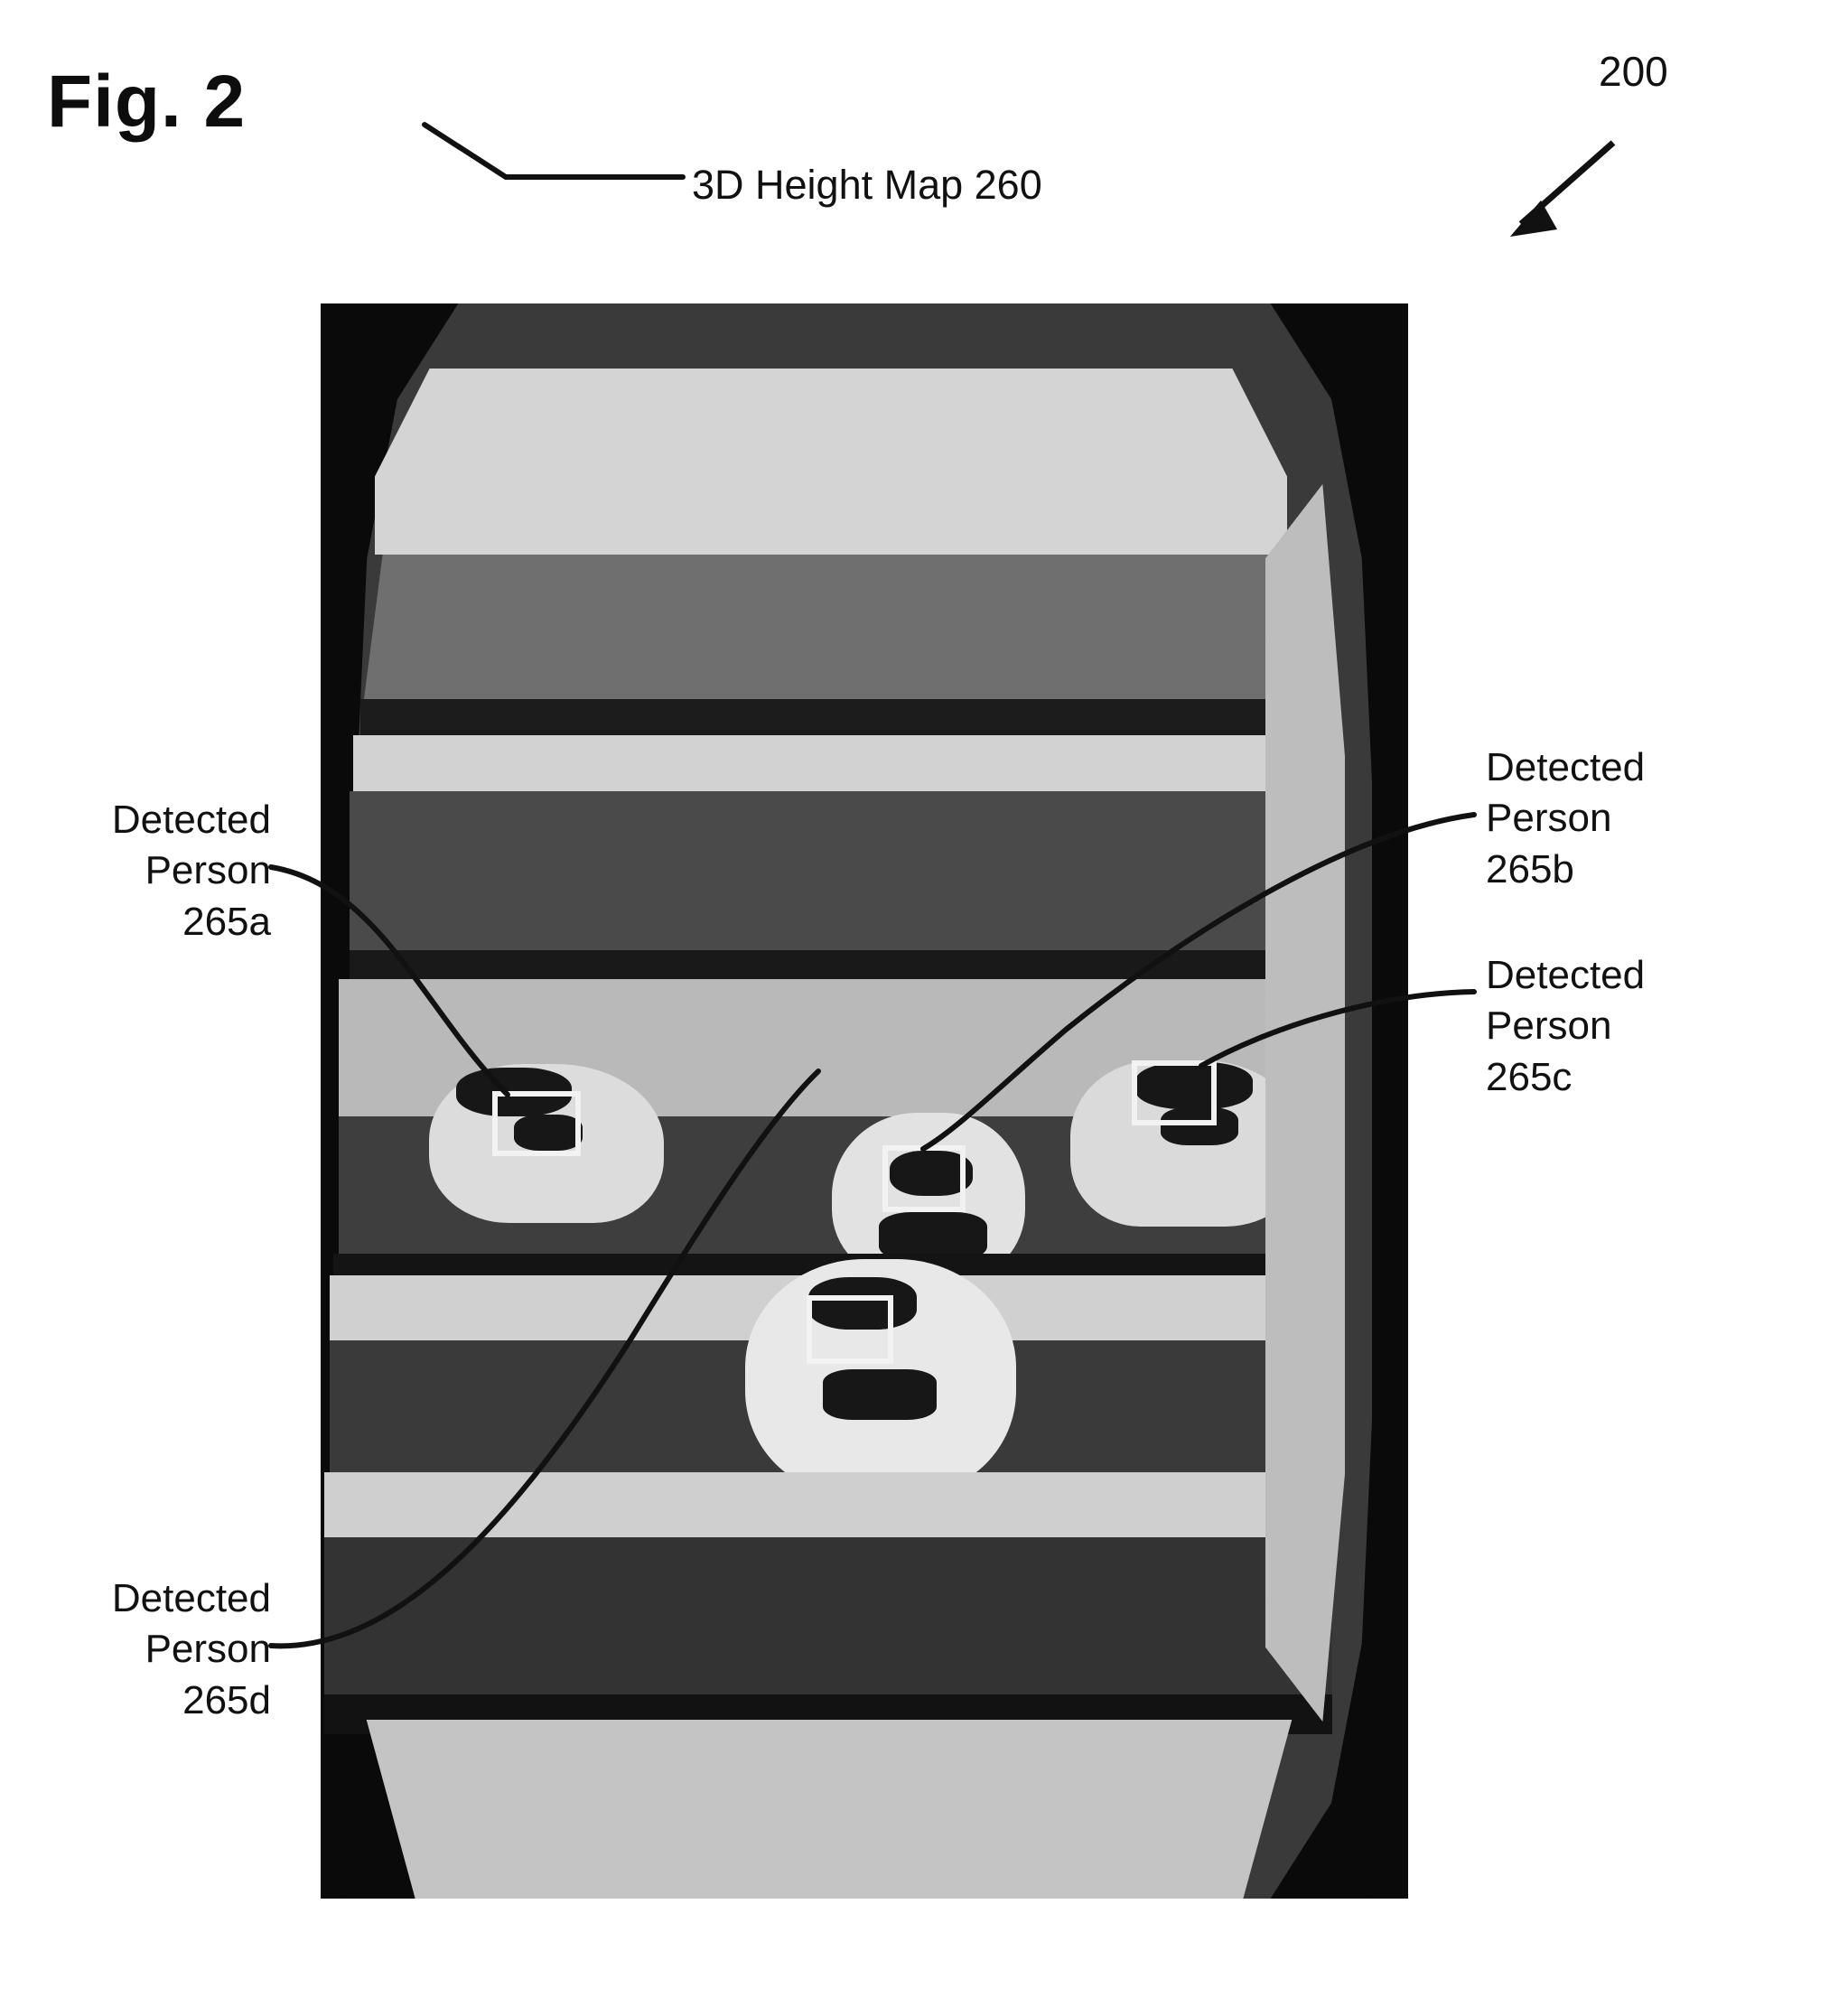  Describe the element at coordinates (1566, 1026) in the screenshot. I see `callout-detected-person-265c: Detected Person 265c` at that location.